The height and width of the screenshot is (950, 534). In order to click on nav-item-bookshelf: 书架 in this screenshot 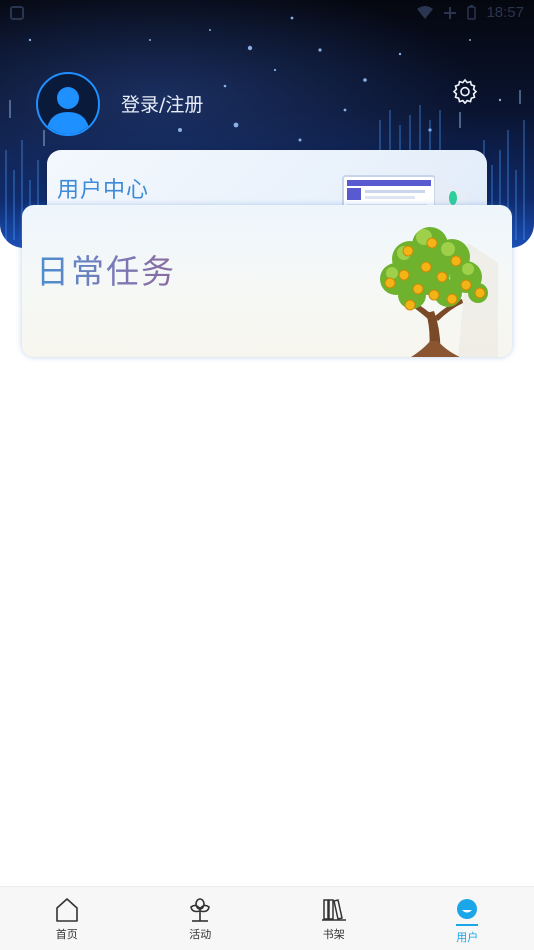, I will do `click(334, 918)`.